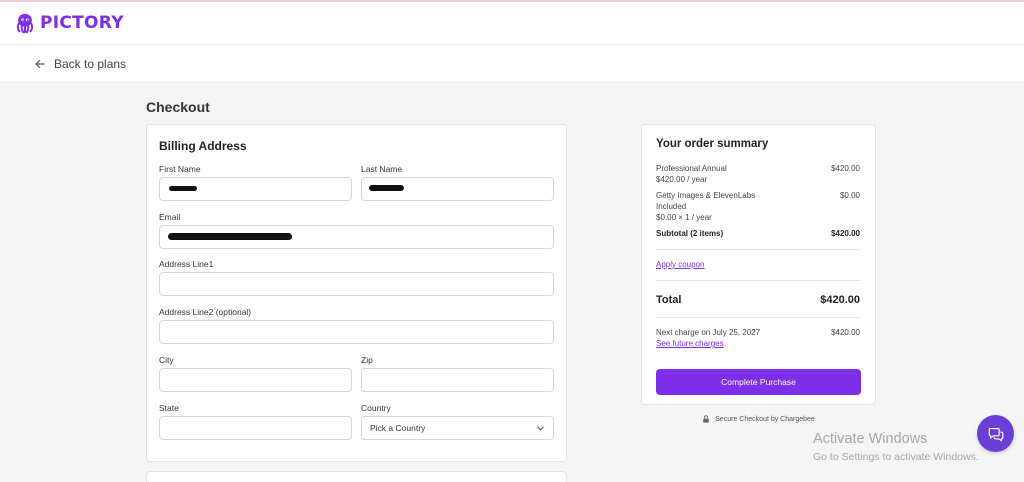  I want to click on billing-address-title: Billing Address, so click(203, 146).